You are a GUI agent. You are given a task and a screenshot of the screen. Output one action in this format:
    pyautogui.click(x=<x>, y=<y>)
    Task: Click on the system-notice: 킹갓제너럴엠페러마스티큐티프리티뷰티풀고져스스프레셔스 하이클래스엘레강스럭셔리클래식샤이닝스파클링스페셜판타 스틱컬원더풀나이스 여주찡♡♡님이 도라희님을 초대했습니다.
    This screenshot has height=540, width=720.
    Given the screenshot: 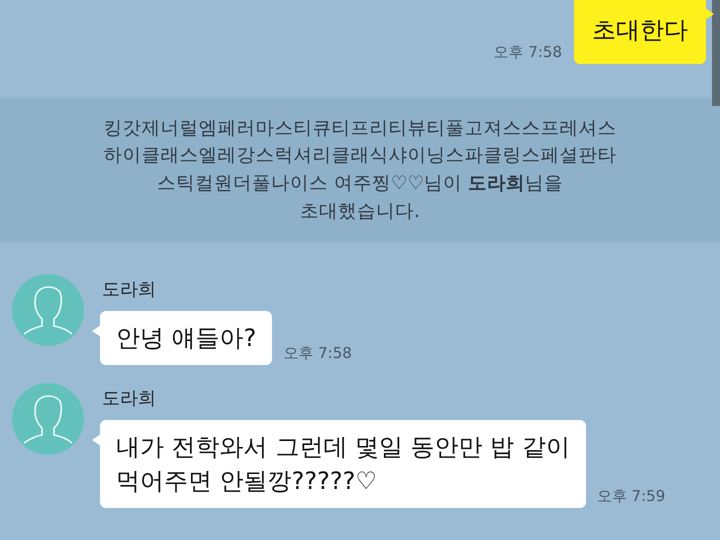 What is the action you would take?
    pyautogui.click(x=360, y=170)
    